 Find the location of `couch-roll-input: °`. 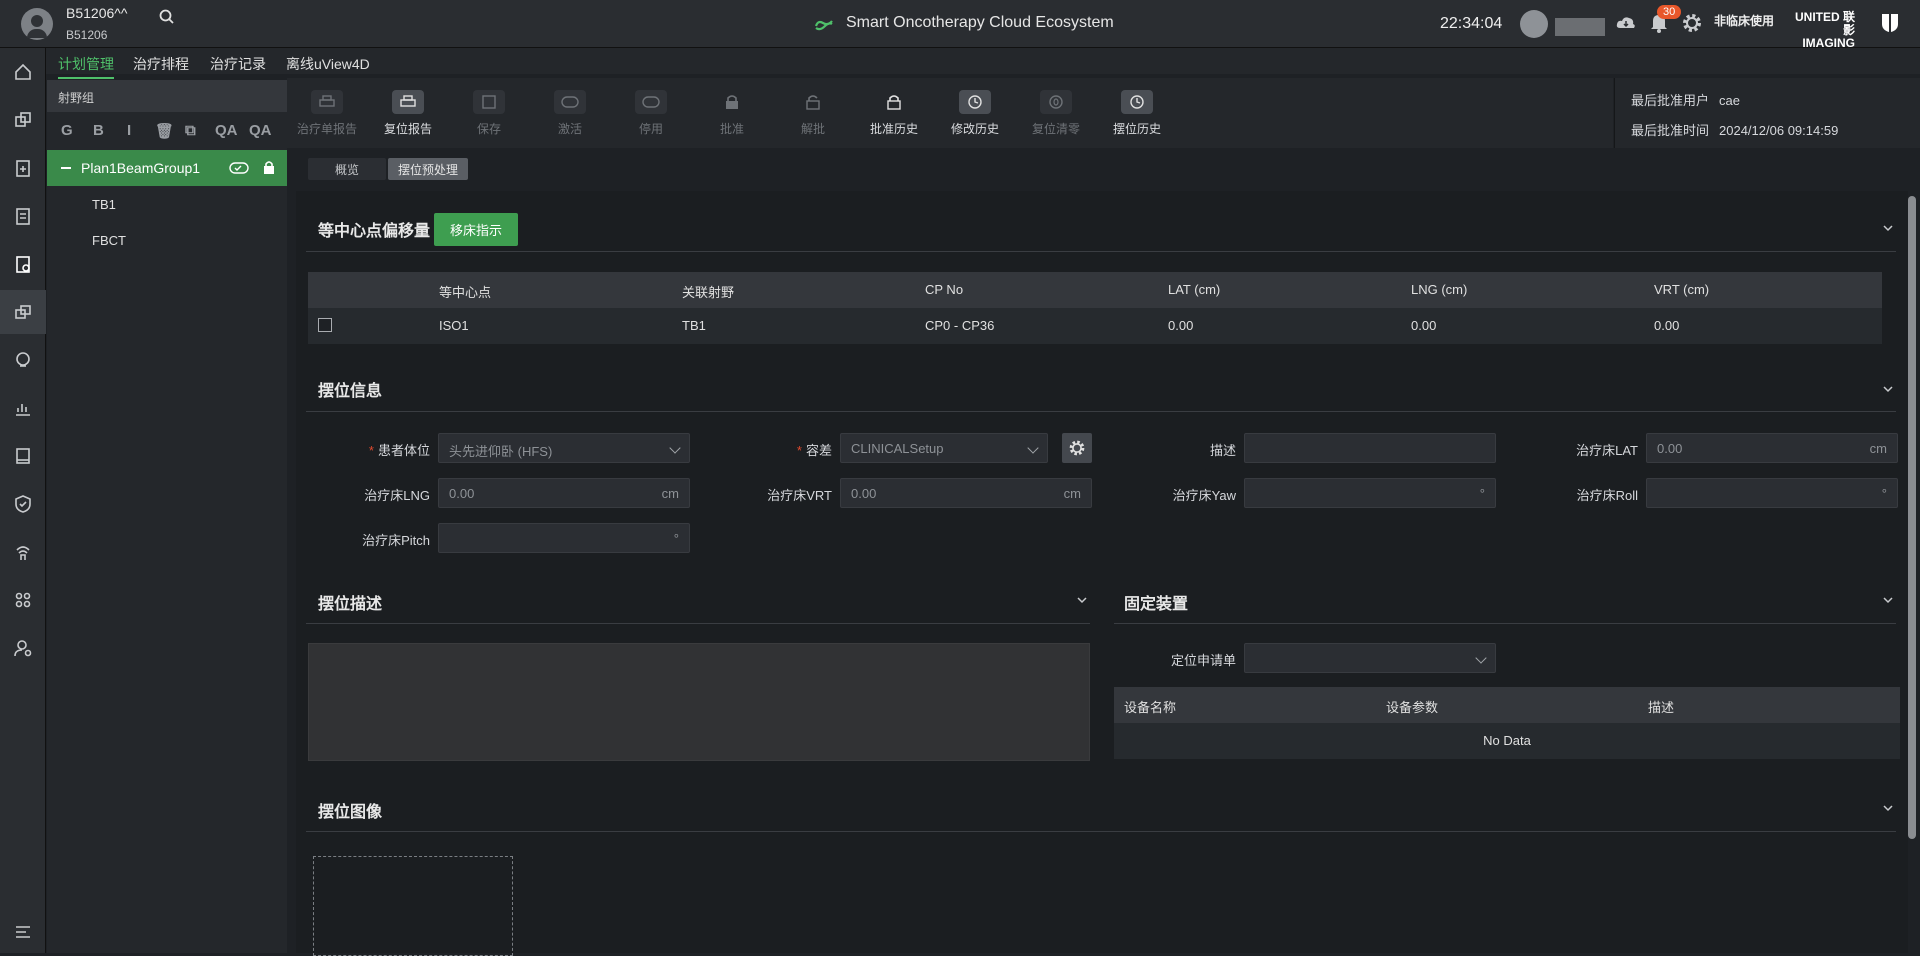

couch-roll-input: ° is located at coordinates (1772, 493).